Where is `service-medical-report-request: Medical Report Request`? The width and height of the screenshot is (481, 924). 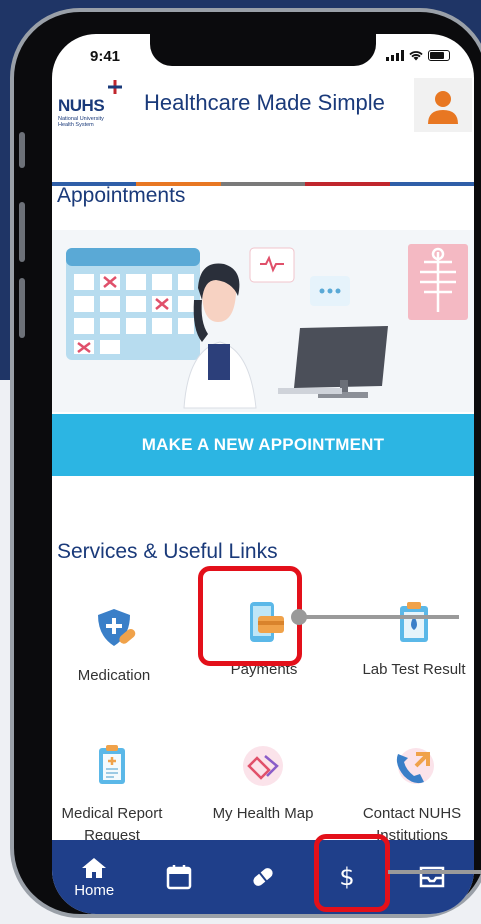
service-medical-report-request: Medical Report Request is located at coordinates (117, 795).